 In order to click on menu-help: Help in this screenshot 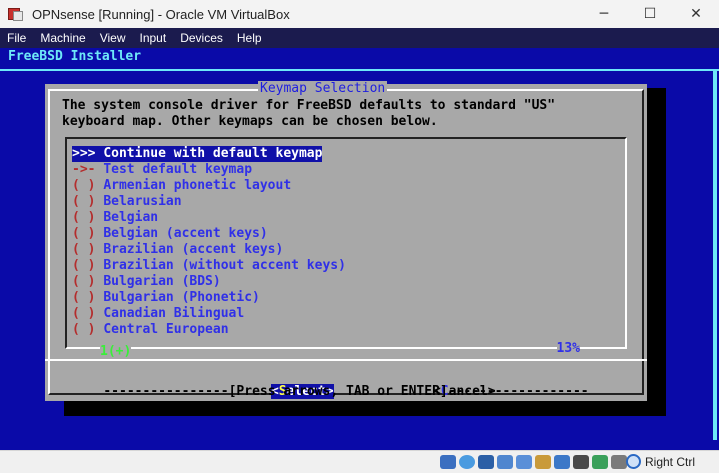, I will do `click(248, 38)`.